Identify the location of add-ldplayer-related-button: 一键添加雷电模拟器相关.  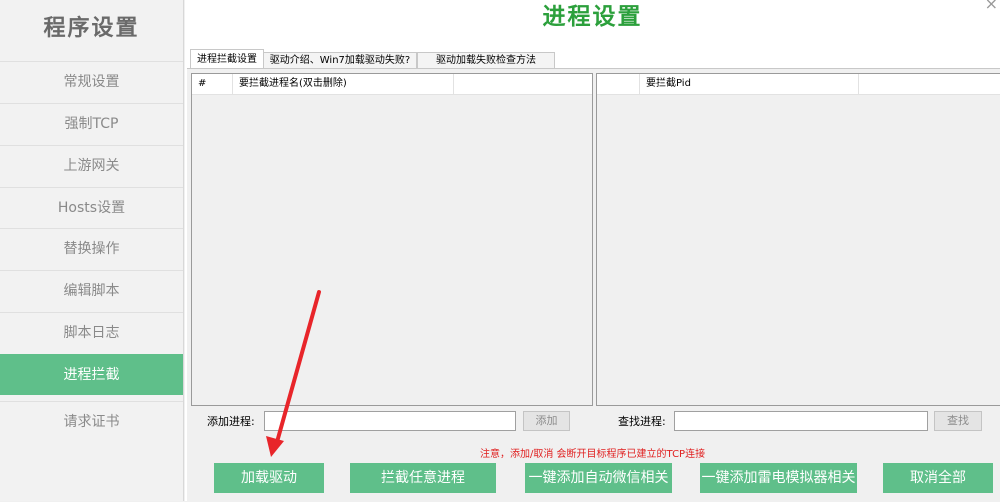
(778, 478).